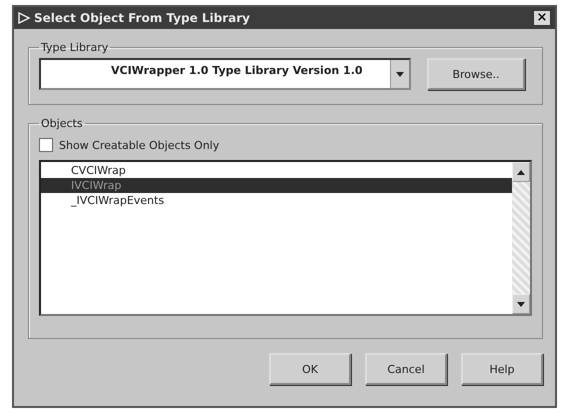 The width and height of the screenshot is (561, 418). Describe the element at coordinates (46, 145) in the screenshot. I see `checkbox` at that location.